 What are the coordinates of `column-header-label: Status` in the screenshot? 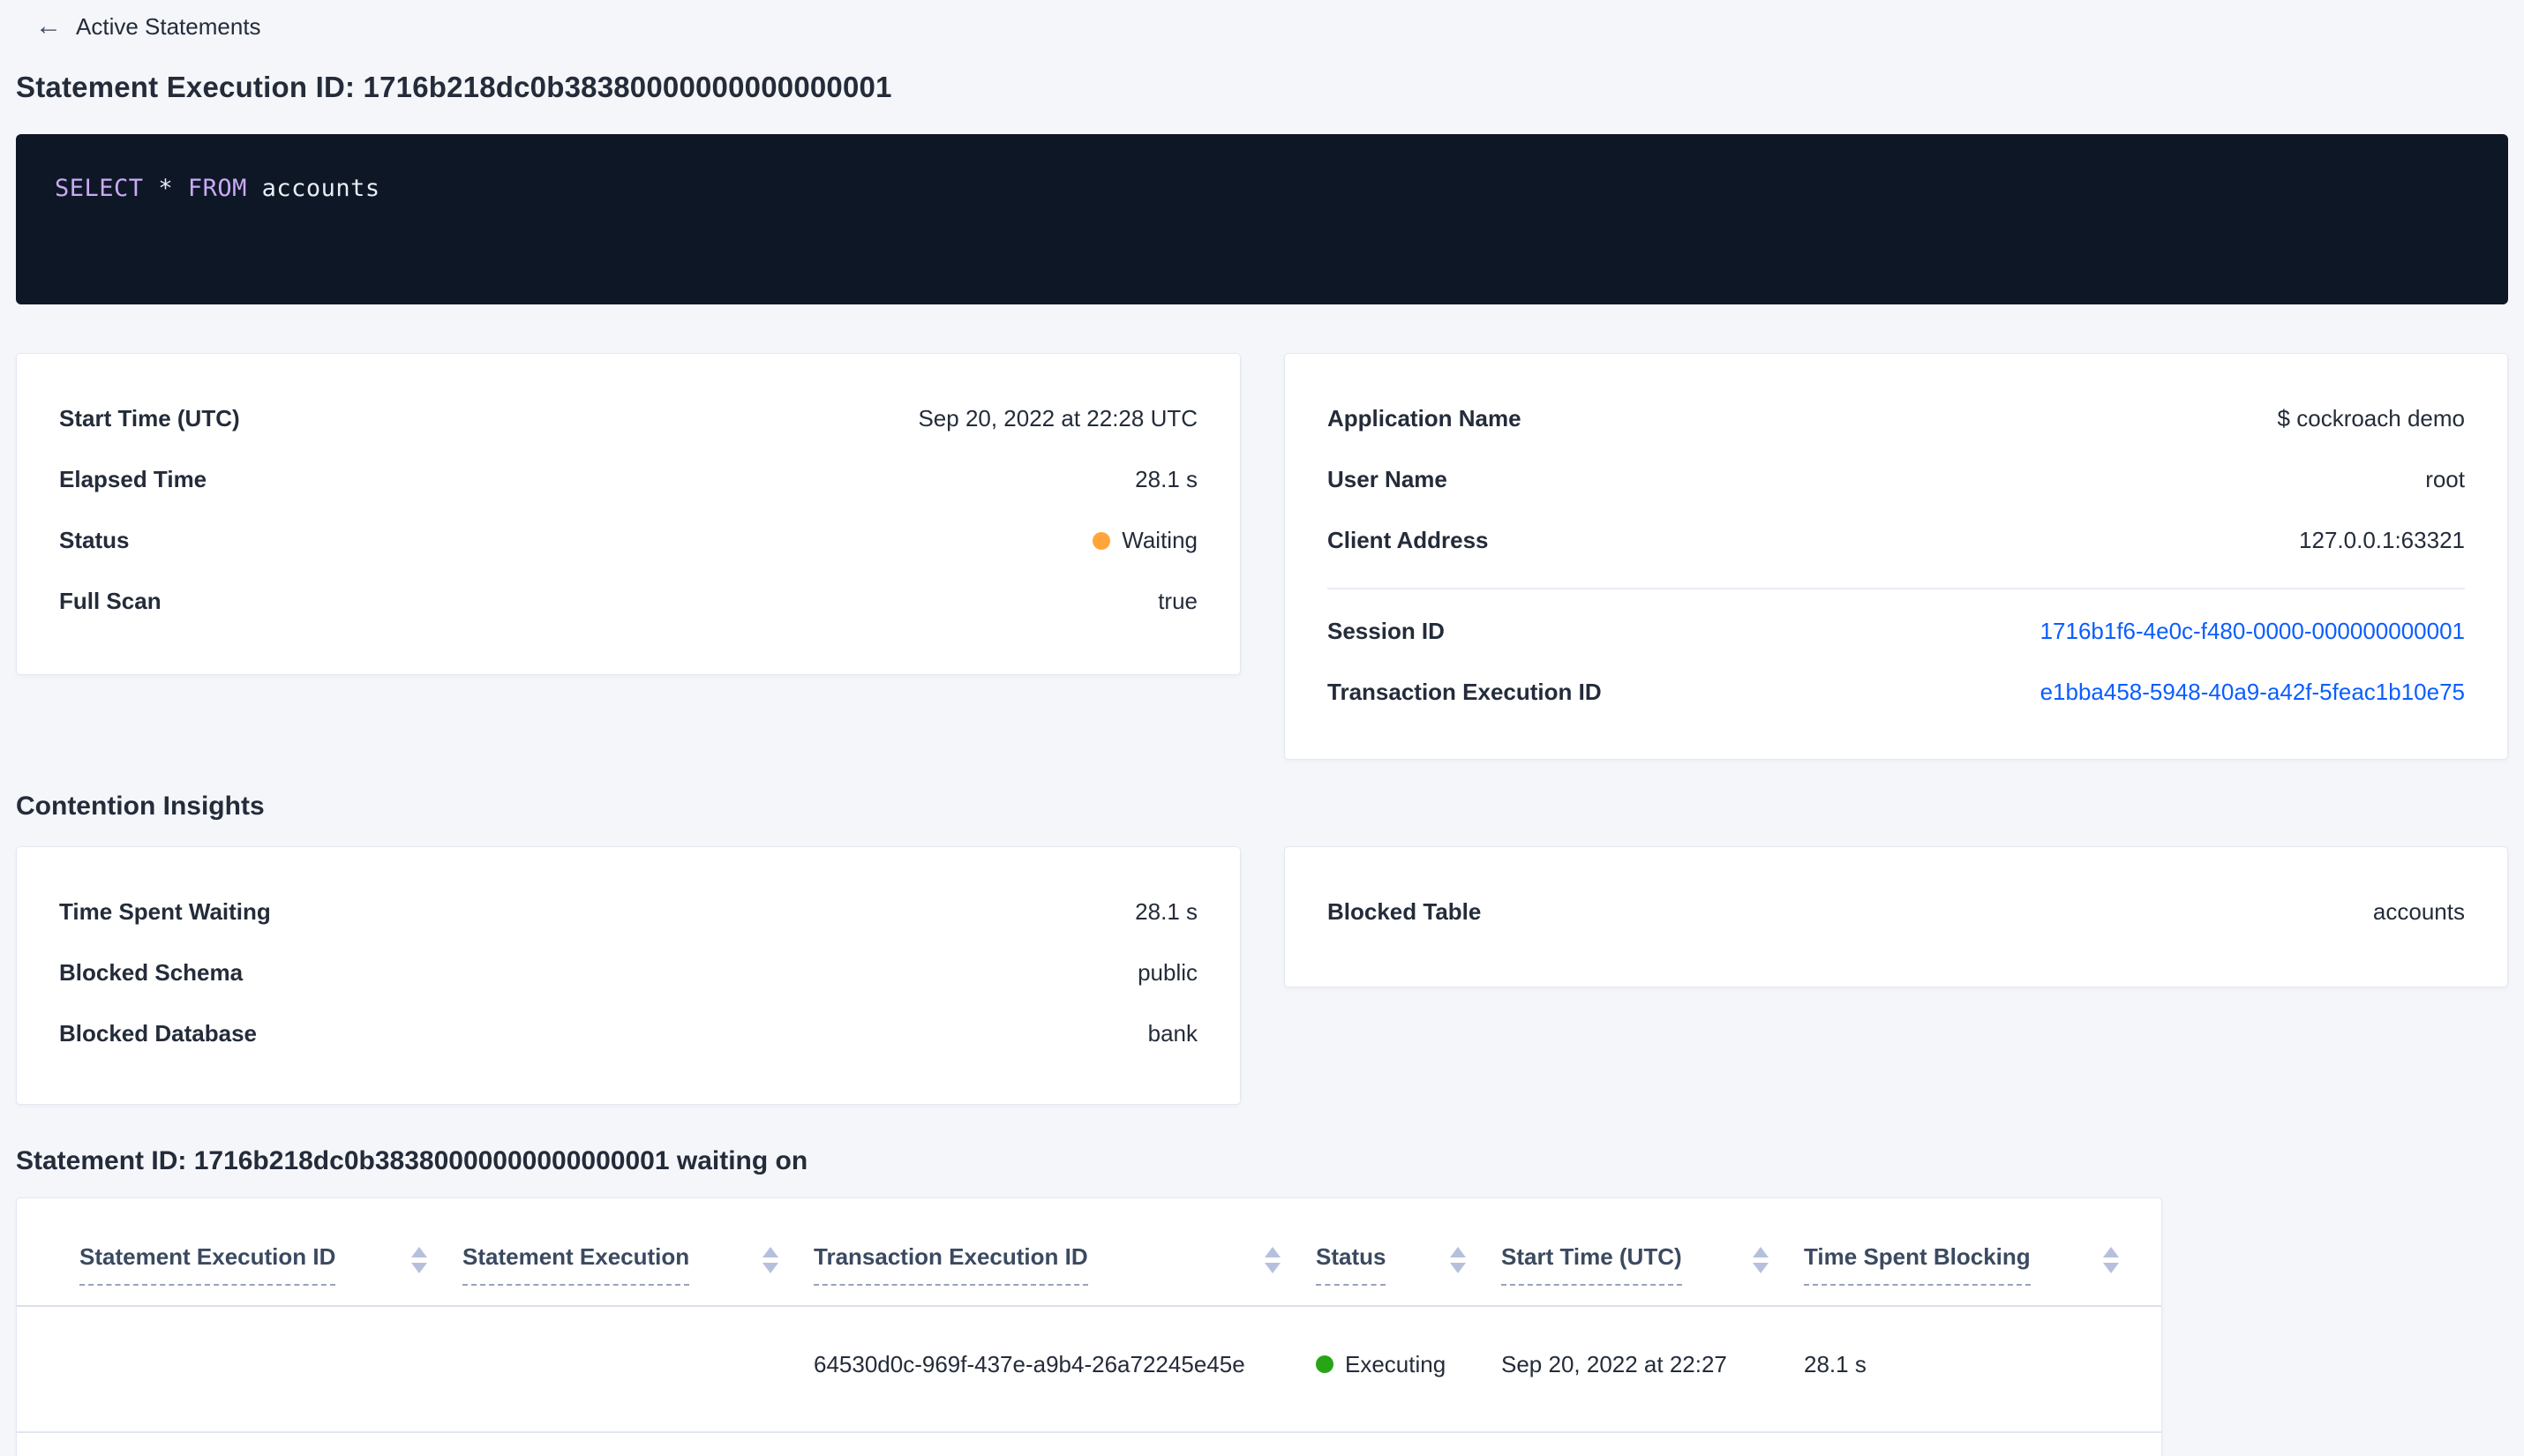 It's located at (1351, 1264).